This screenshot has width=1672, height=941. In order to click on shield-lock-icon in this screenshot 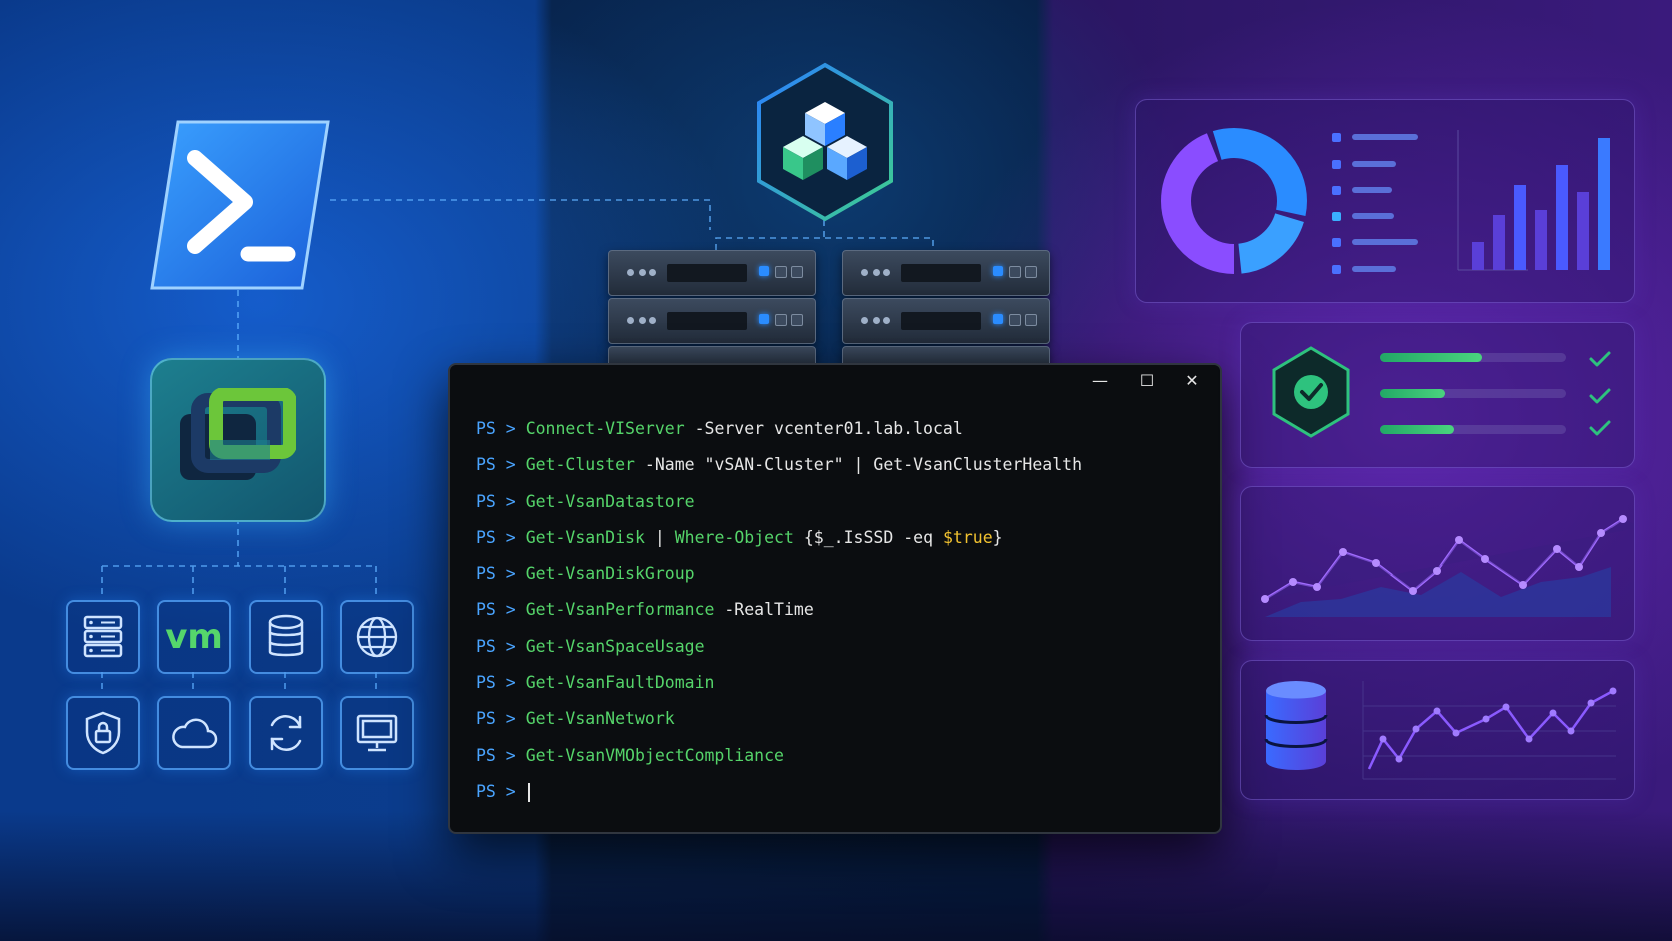, I will do `click(103, 733)`.